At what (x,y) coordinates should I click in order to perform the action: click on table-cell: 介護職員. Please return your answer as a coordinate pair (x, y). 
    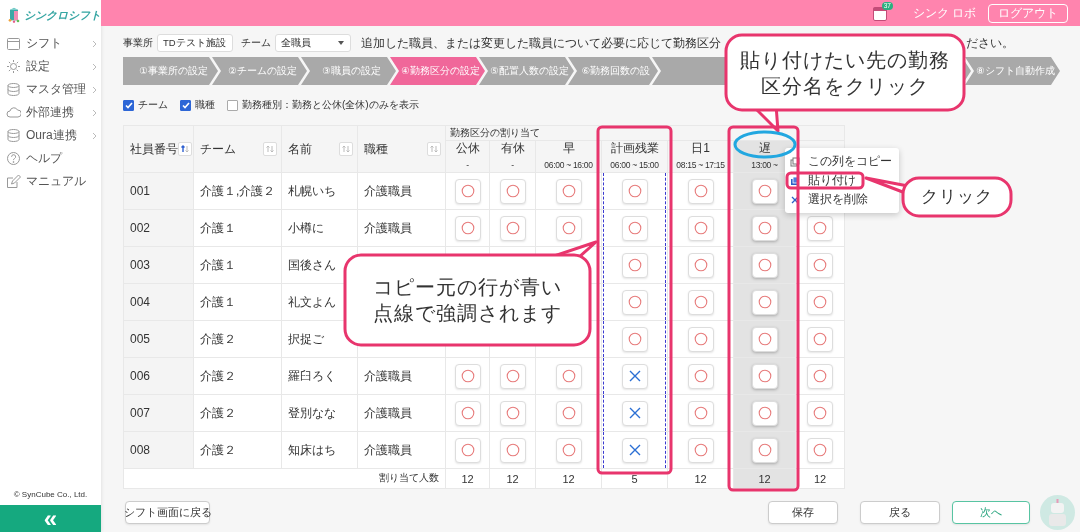
    Looking at the image, I should click on (388, 190).